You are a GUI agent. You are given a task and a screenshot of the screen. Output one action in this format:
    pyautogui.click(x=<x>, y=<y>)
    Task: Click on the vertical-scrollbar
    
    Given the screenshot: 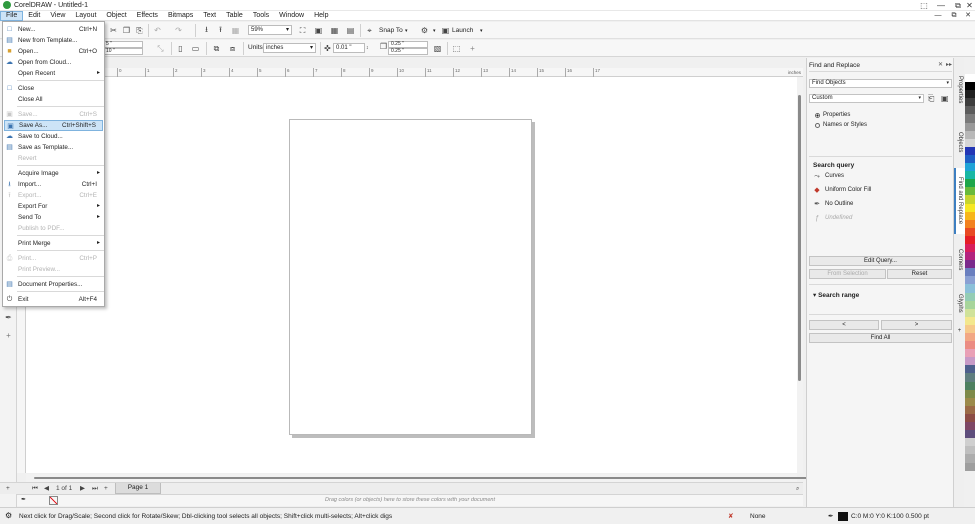 What is the action you would take?
    pyautogui.click(x=800, y=275)
    